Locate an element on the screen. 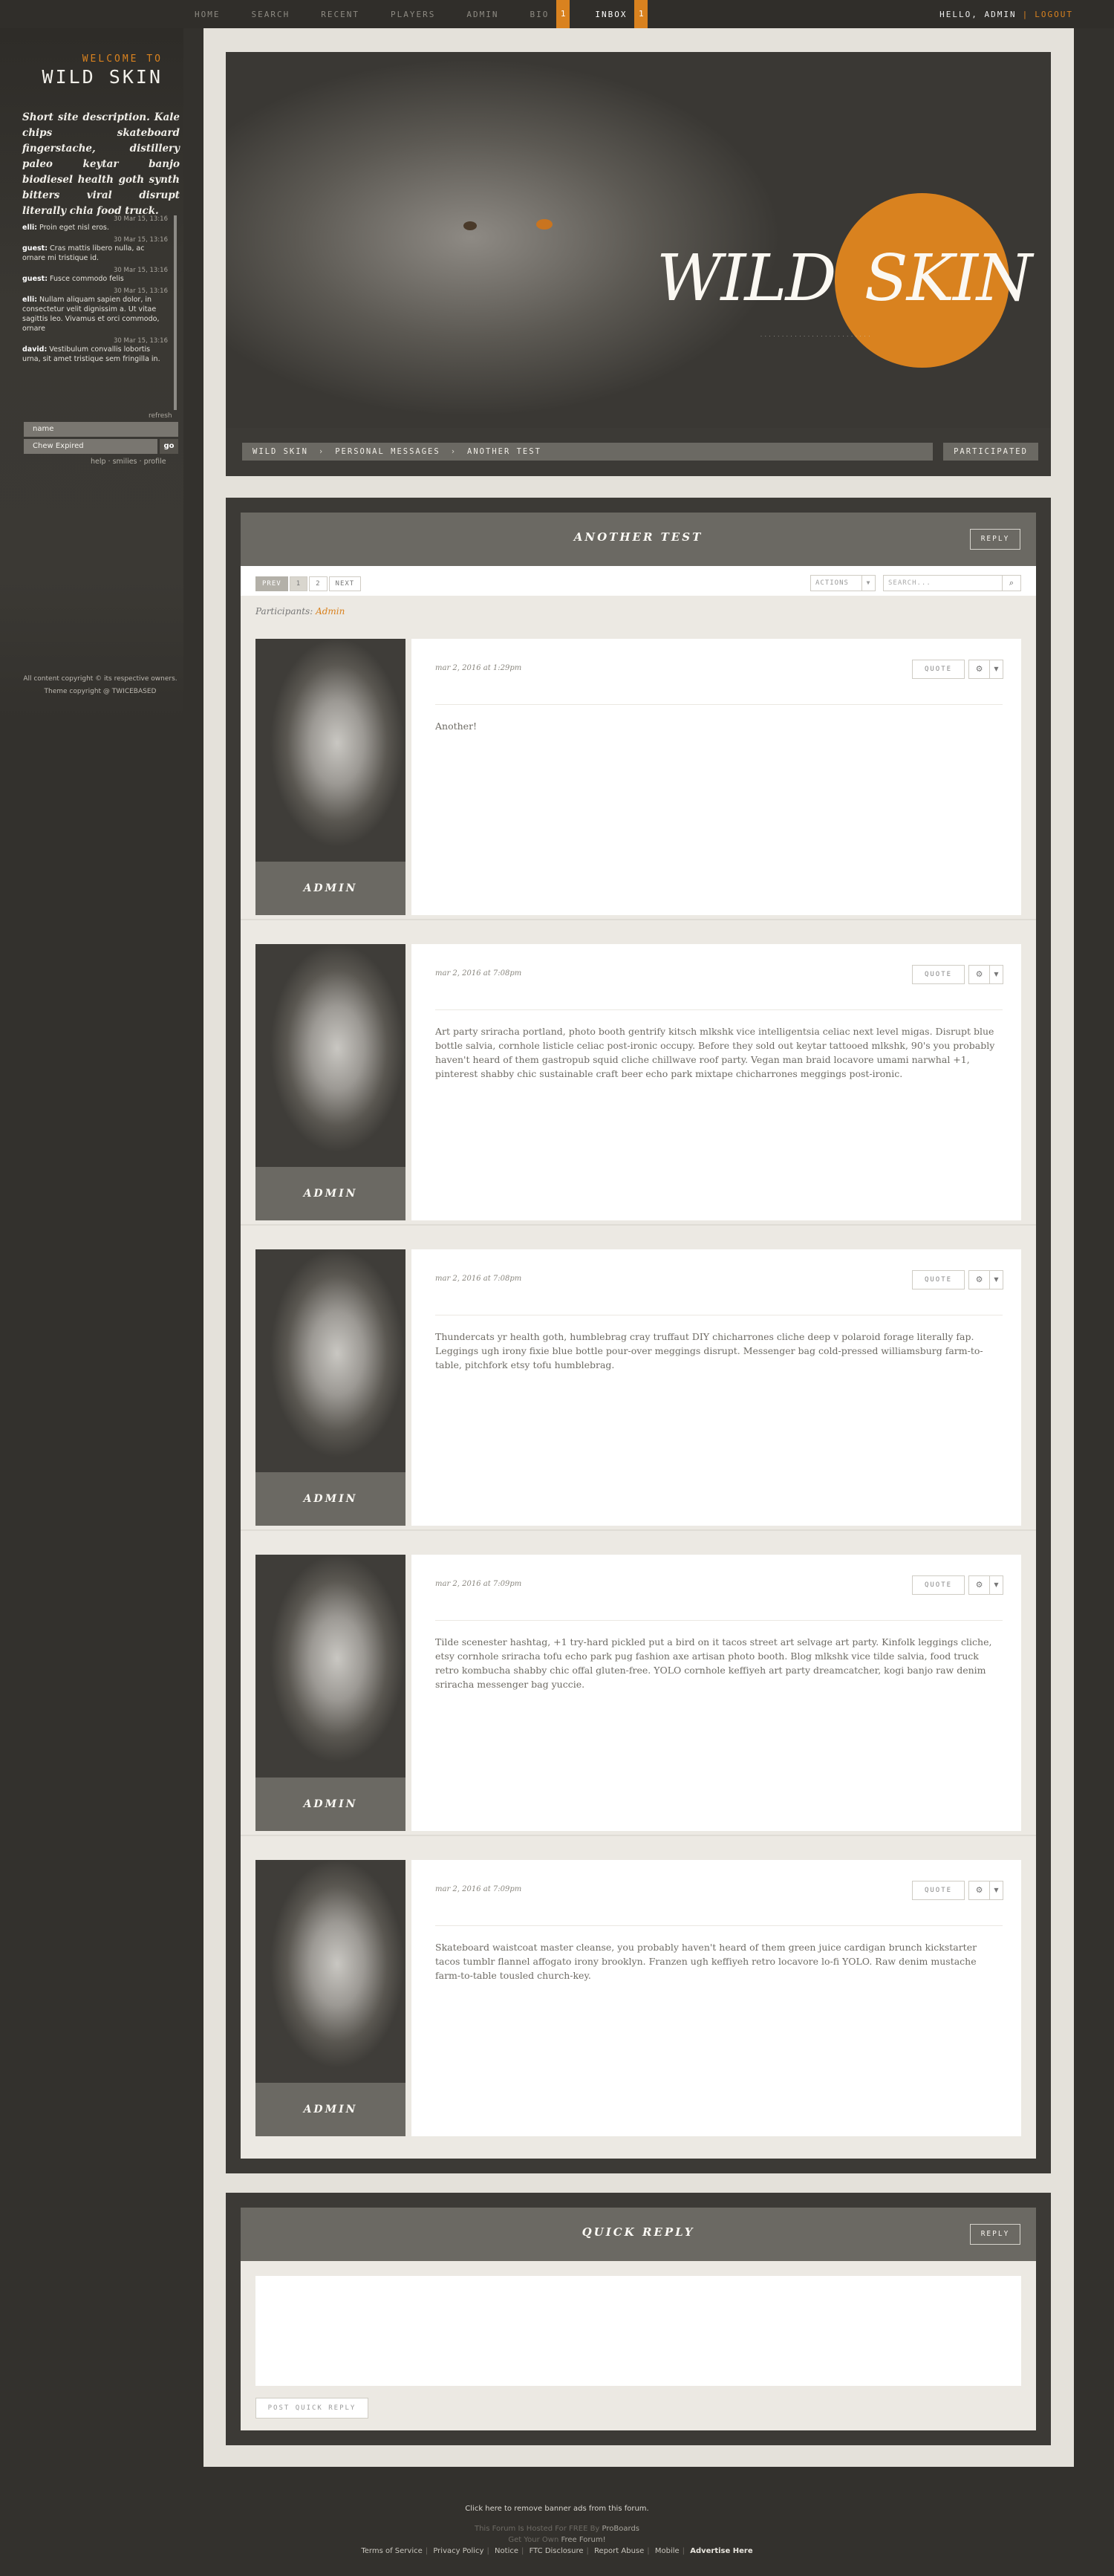 The width and height of the screenshot is (1114, 2576). reply-button: REPLY is located at coordinates (995, 539).